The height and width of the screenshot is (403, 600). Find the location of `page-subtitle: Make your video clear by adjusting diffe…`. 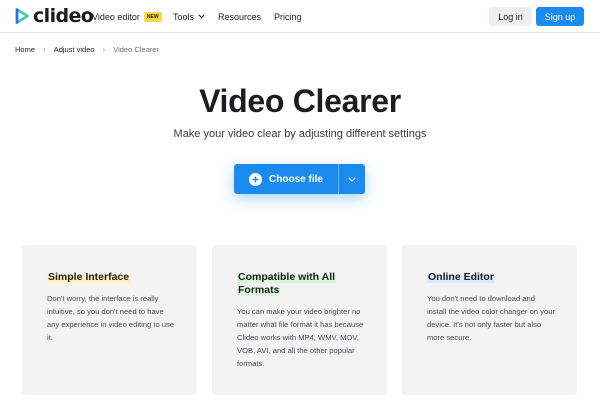

page-subtitle: Make your video clear by adjusting diffe… is located at coordinates (300, 134).